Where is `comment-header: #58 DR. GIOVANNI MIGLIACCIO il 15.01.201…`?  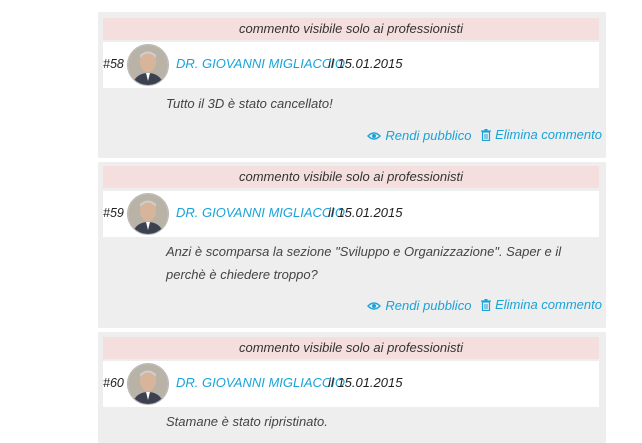 comment-header: #58 DR. GIOVANNI MIGLIACCIO il 15.01.201… is located at coordinates (351, 65).